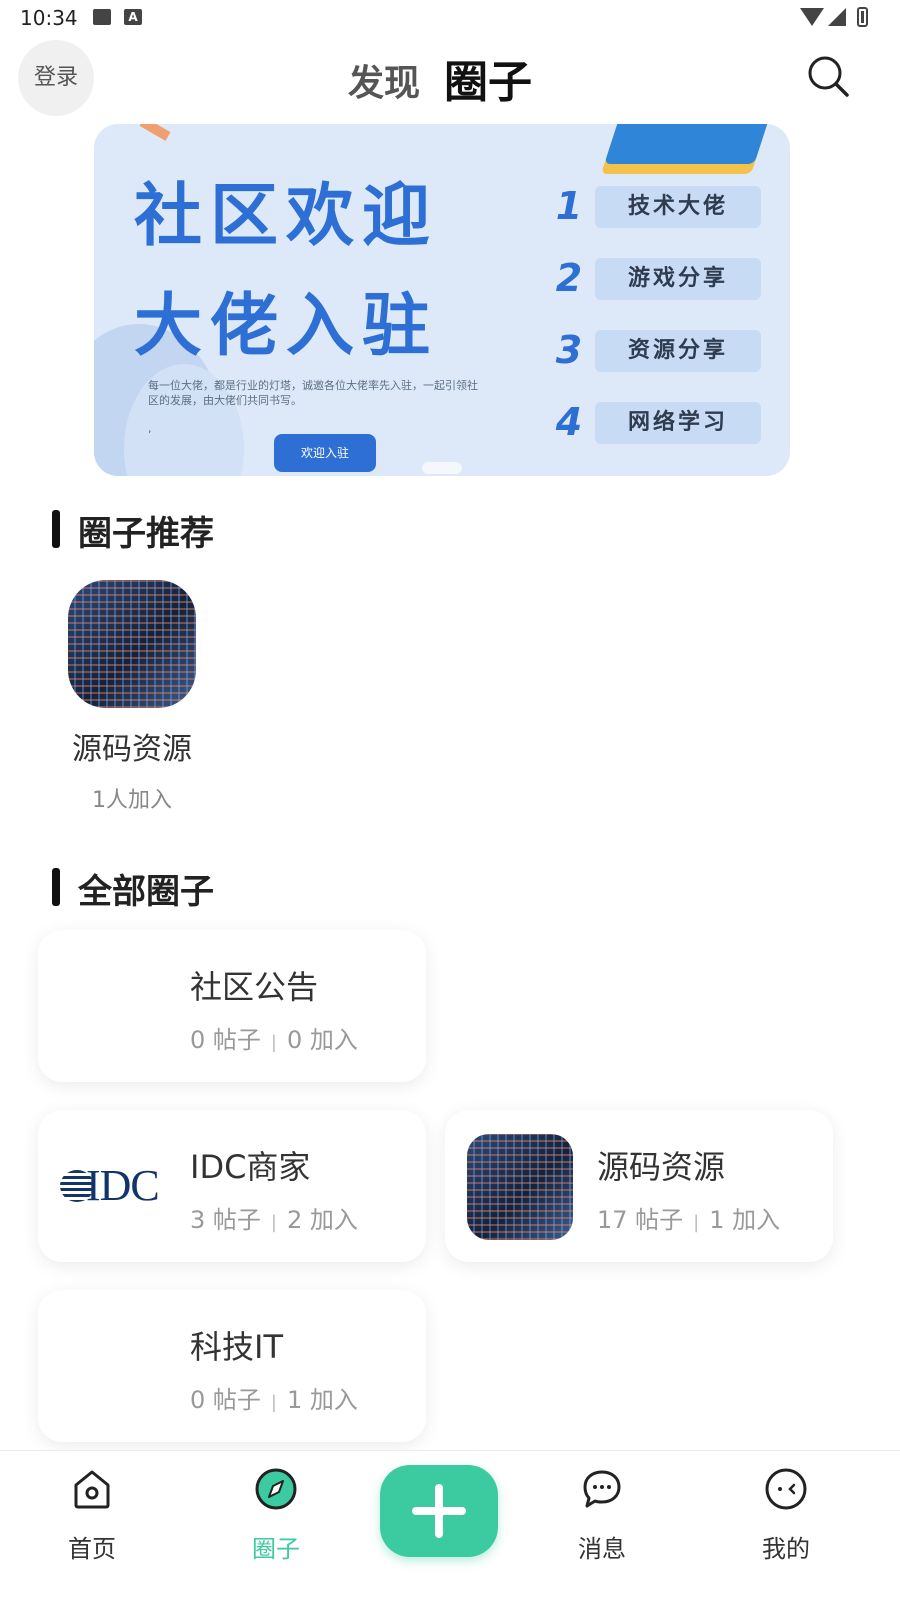  What do you see at coordinates (442, 468) in the screenshot?
I see `carousel-indicator` at bounding box center [442, 468].